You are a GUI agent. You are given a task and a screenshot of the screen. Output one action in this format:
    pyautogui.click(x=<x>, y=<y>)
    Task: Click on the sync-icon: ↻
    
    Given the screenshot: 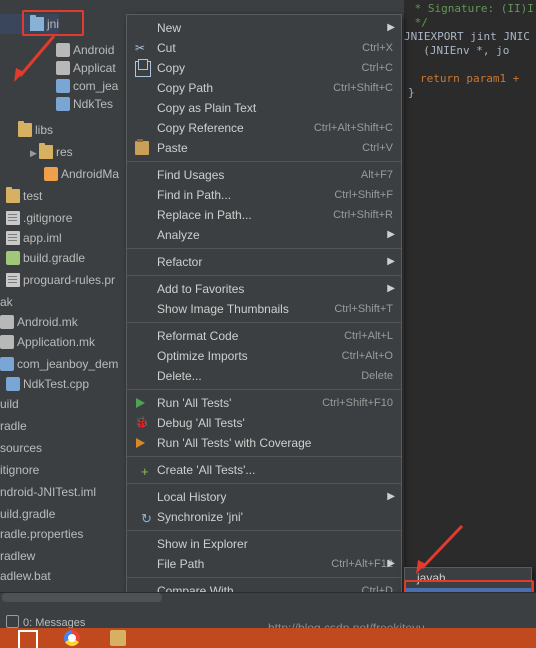 What is the action you would take?
    pyautogui.click(x=143, y=518)
    